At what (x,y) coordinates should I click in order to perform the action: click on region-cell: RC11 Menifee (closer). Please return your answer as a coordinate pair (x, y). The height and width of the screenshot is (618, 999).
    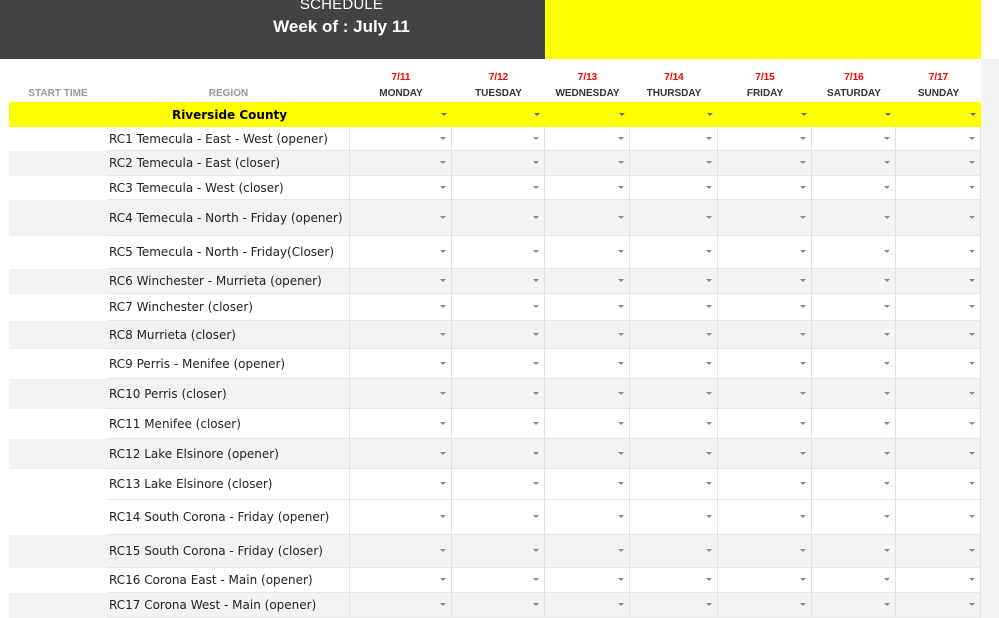
    Looking at the image, I should click on (228, 424).